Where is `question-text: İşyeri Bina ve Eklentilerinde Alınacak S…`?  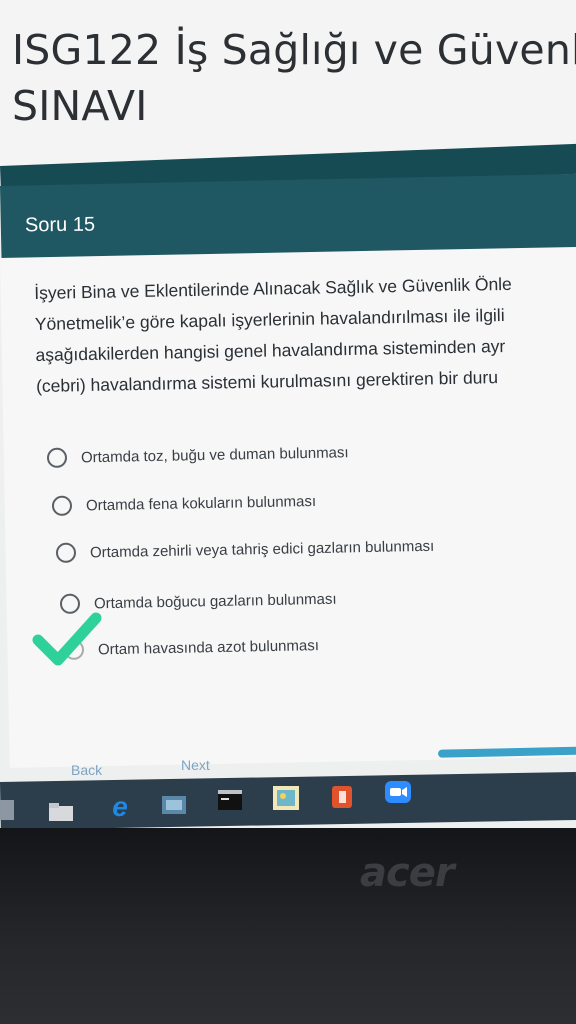 question-text: İşyeri Bina ve Eklentilerinde Alınacak S… is located at coordinates (305, 334).